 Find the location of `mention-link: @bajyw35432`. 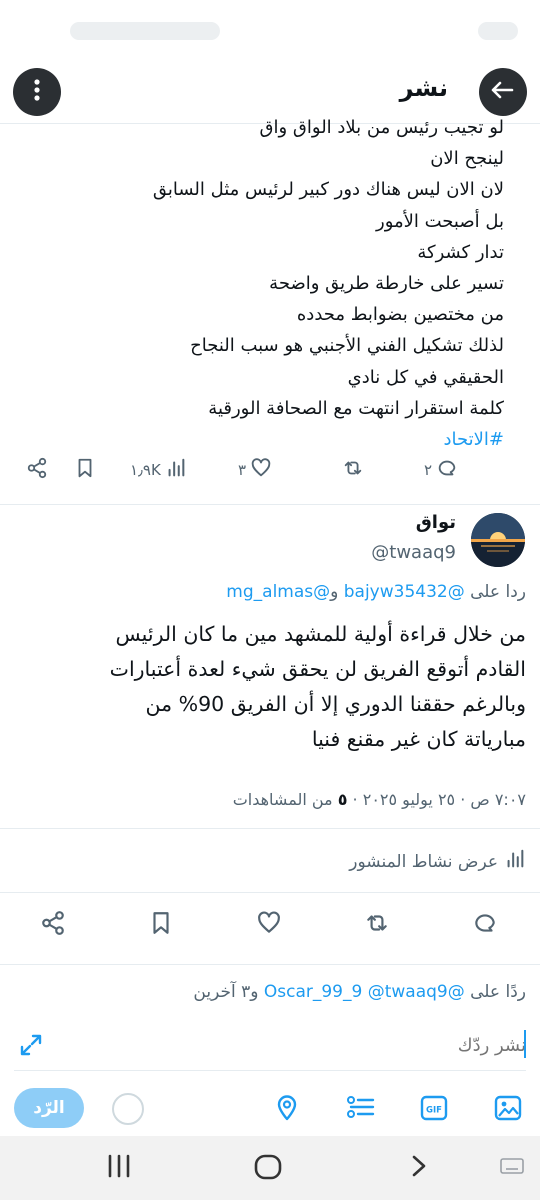

mention-link: @bajyw35432 is located at coordinates (404, 592).